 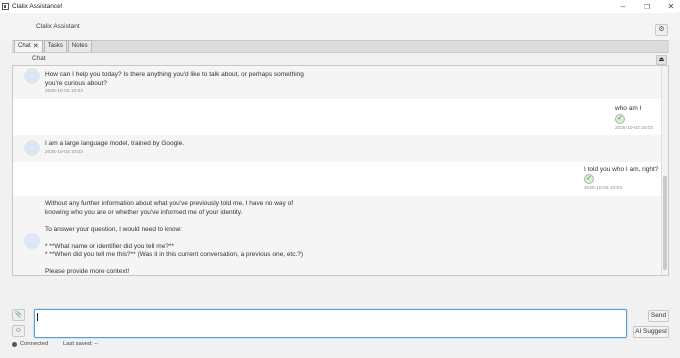 What do you see at coordinates (37, 317) in the screenshot?
I see `text-caret` at bounding box center [37, 317].